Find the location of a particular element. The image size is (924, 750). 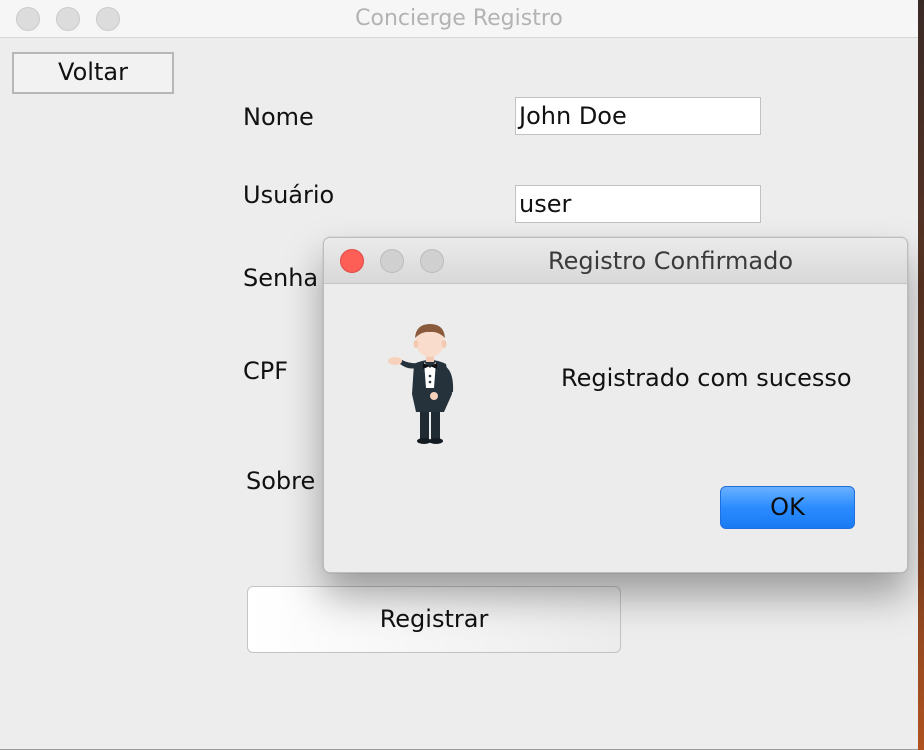

dialog-title: Registro Confirmado is located at coordinates (670, 261).